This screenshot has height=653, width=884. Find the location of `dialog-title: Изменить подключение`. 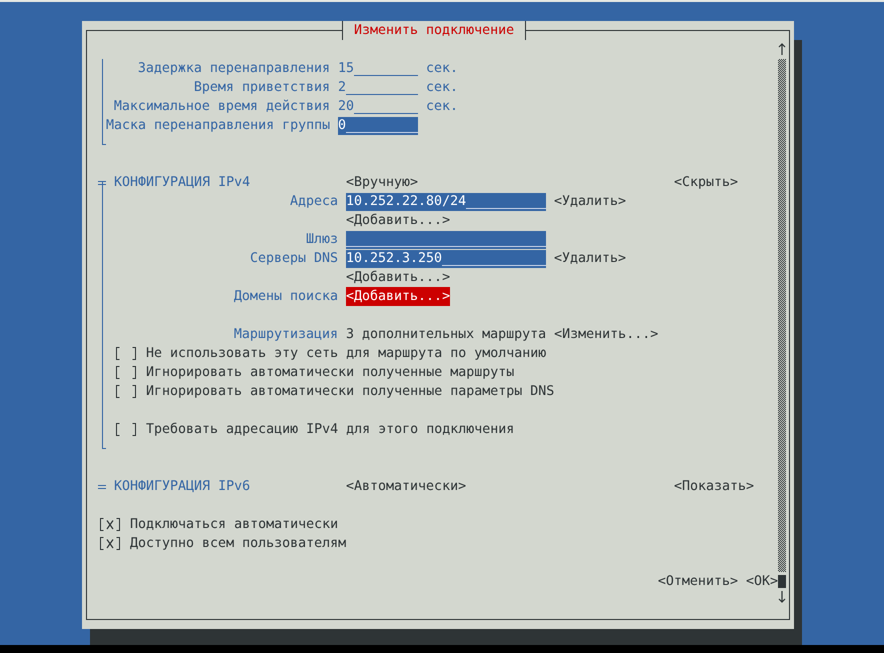

dialog-title: Изменить подключение is located at coordinates (434, 30).